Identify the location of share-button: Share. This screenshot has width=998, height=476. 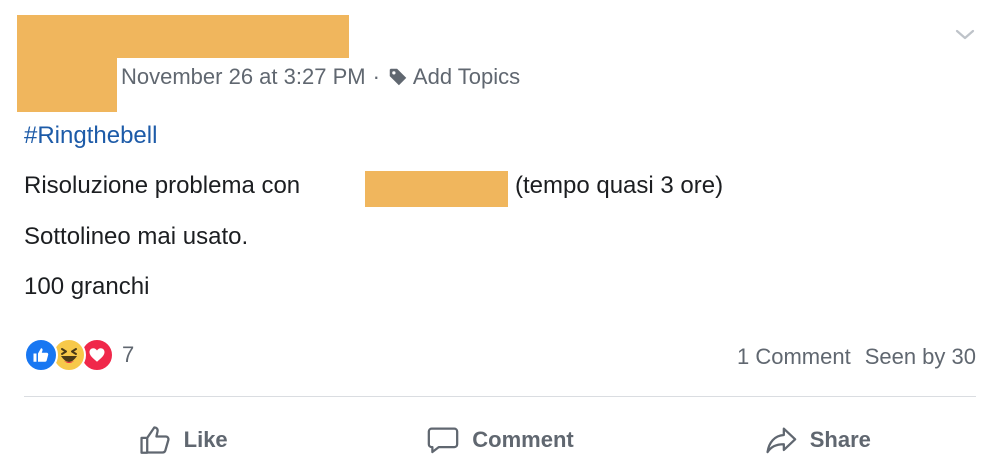
(817, 440).